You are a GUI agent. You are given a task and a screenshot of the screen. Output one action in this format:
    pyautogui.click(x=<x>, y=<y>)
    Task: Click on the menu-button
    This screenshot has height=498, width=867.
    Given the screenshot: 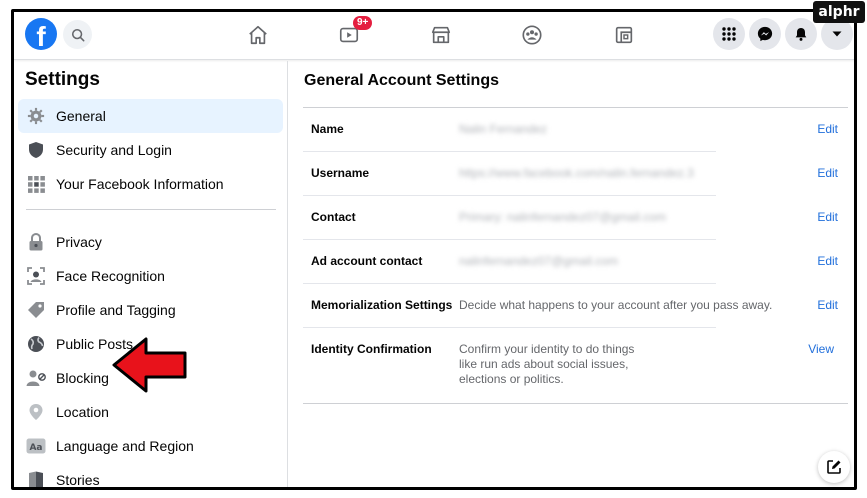 What is the action you would take?
    pyautogui.click(x=729, y=34)
    